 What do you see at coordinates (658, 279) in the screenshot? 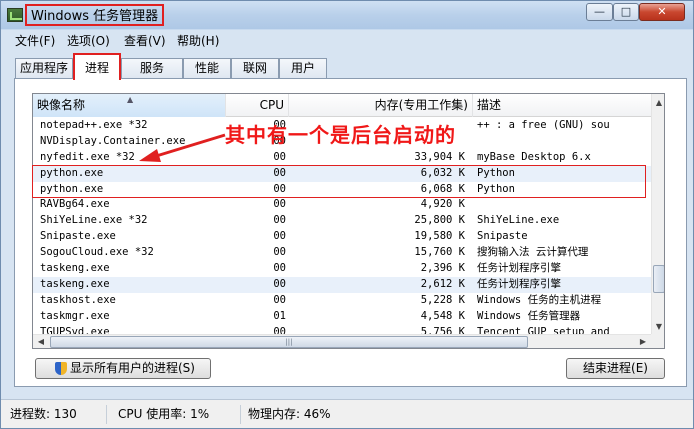
I see `vertical-scroll-thumb` at bounding box center [658, 279].